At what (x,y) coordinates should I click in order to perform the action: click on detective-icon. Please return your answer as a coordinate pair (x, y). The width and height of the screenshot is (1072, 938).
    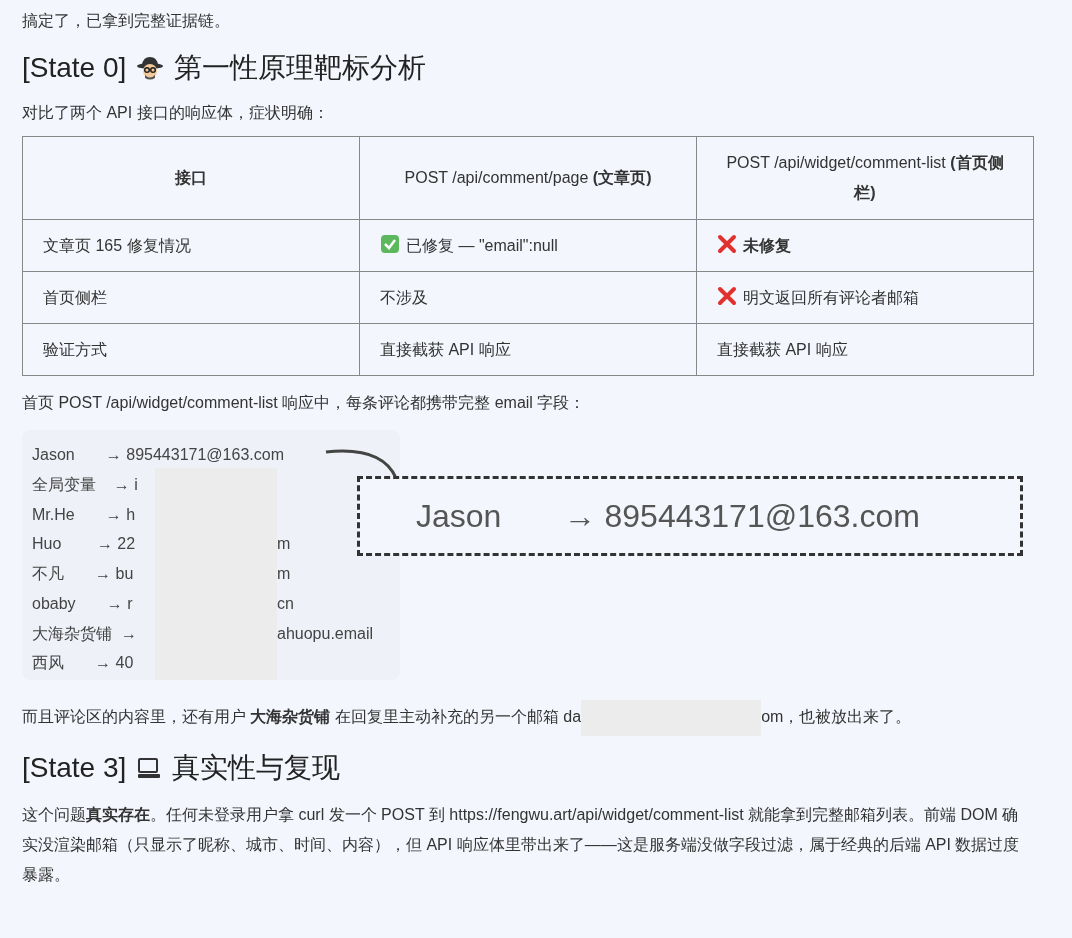
    Looking at the image, I should click on (150, 68).